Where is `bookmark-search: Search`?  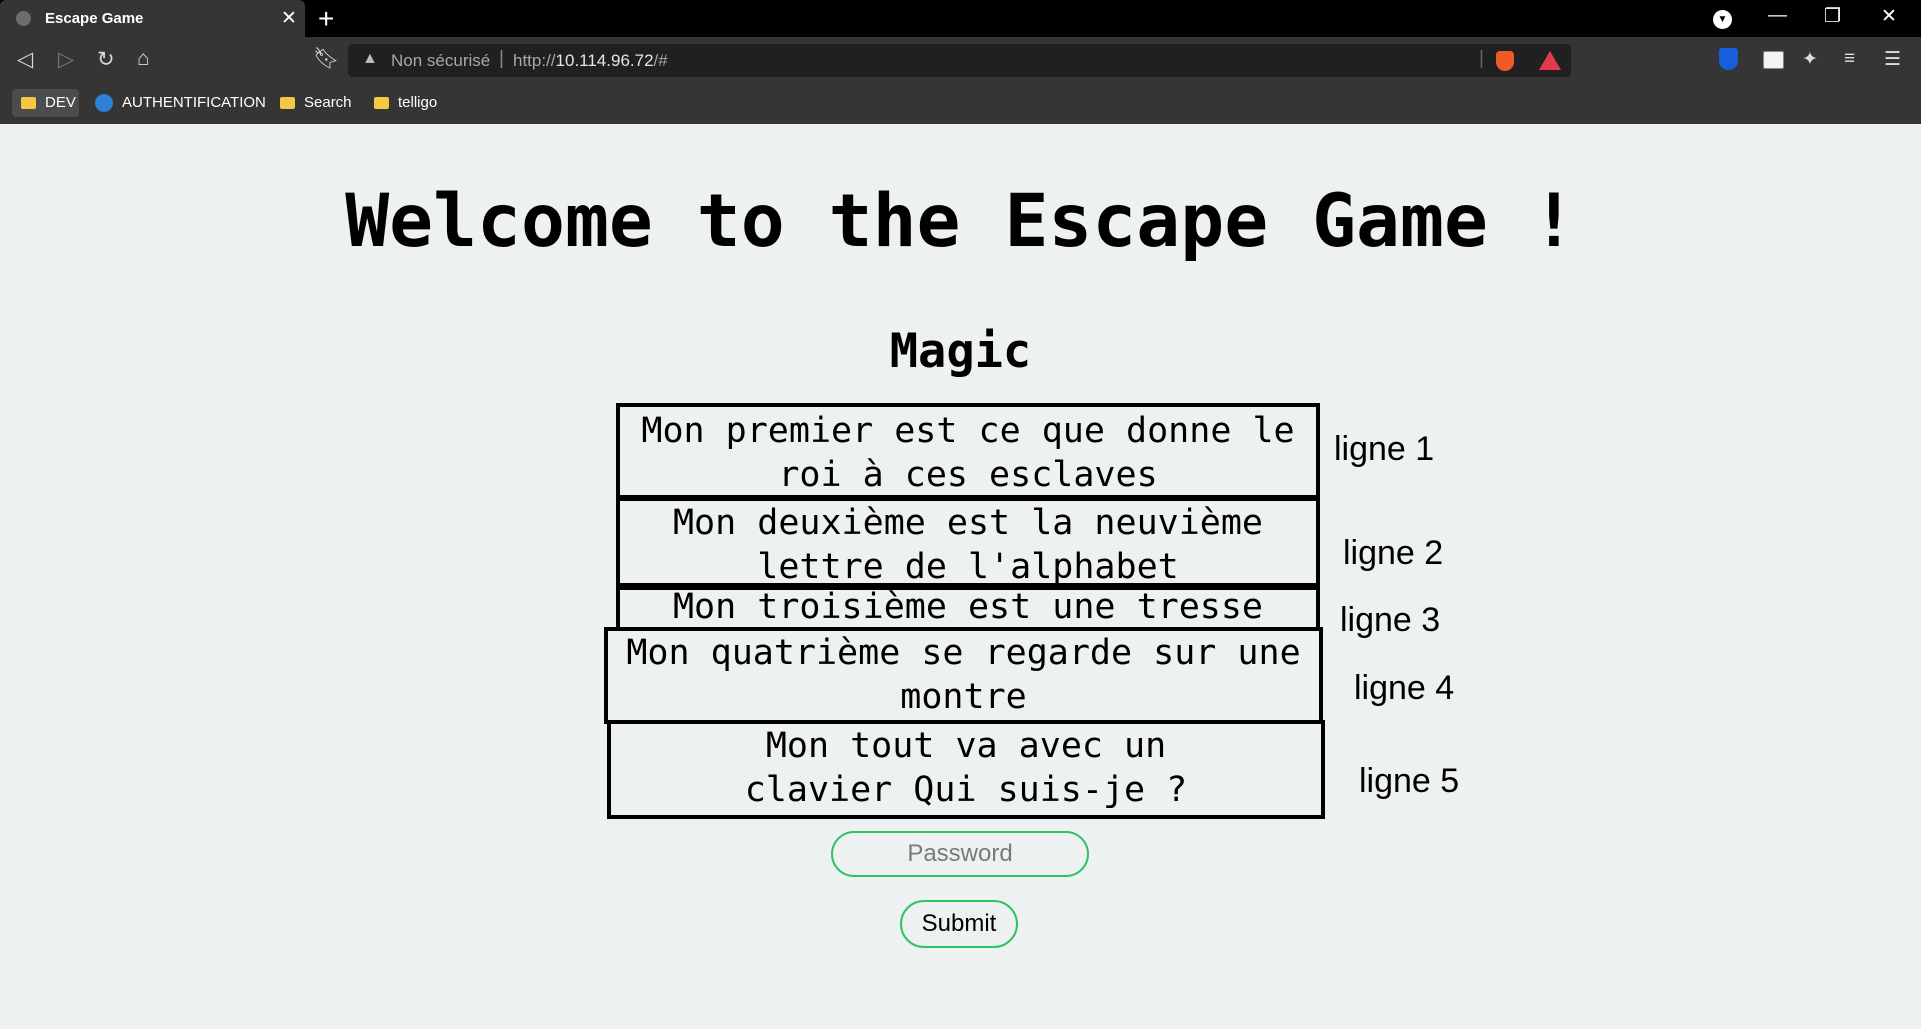
bookmark-search: Search is located at coordinates (316, 103).